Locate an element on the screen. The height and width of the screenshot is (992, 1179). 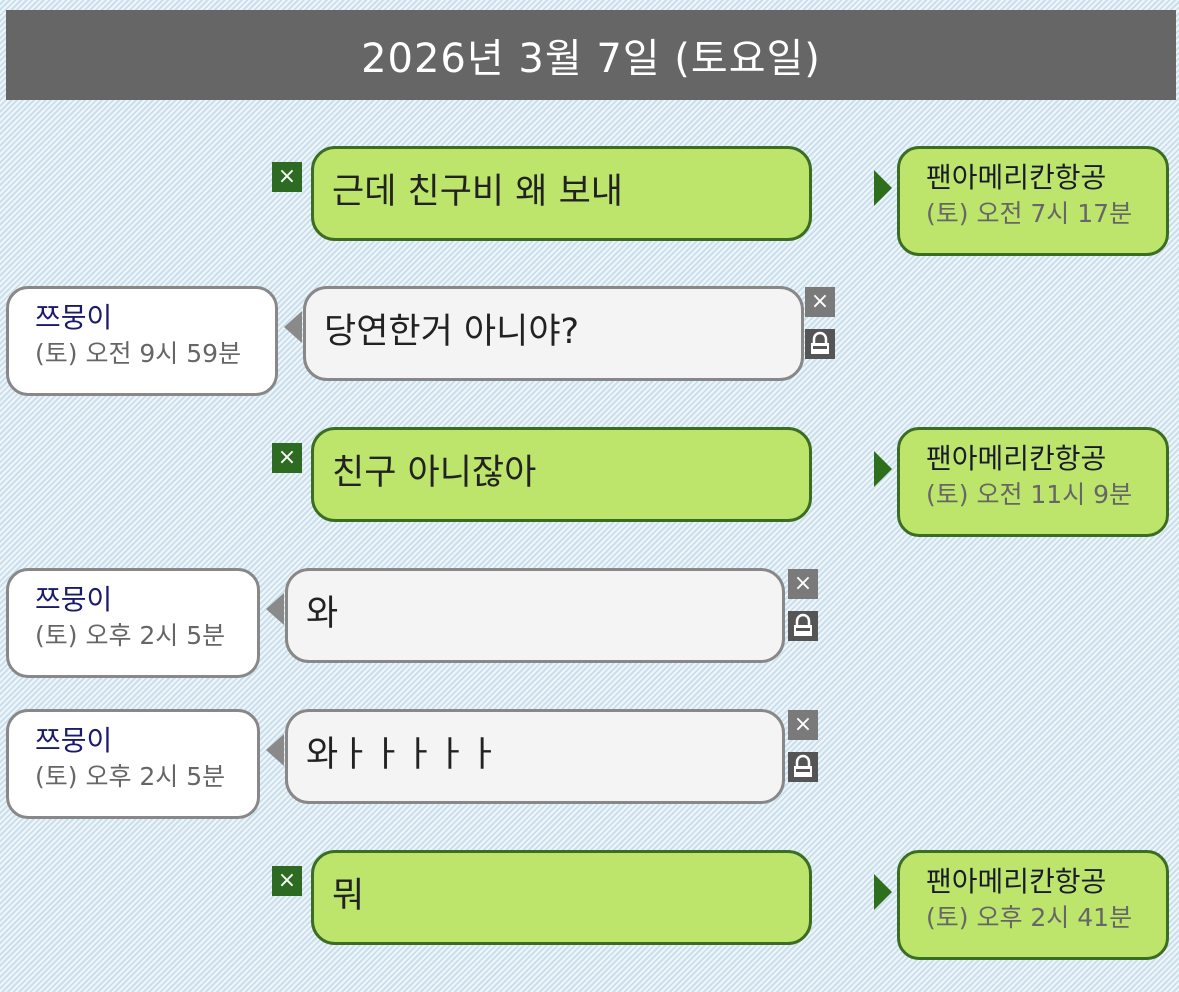
message-text: 와 is located at coordinates (322, 614).